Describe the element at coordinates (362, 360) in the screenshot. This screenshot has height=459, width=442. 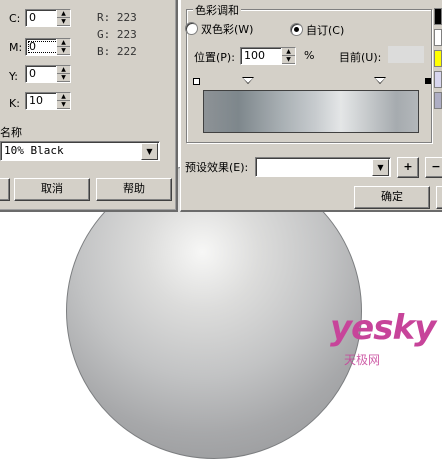
I see `watermark-sub: 天极网` at that location.